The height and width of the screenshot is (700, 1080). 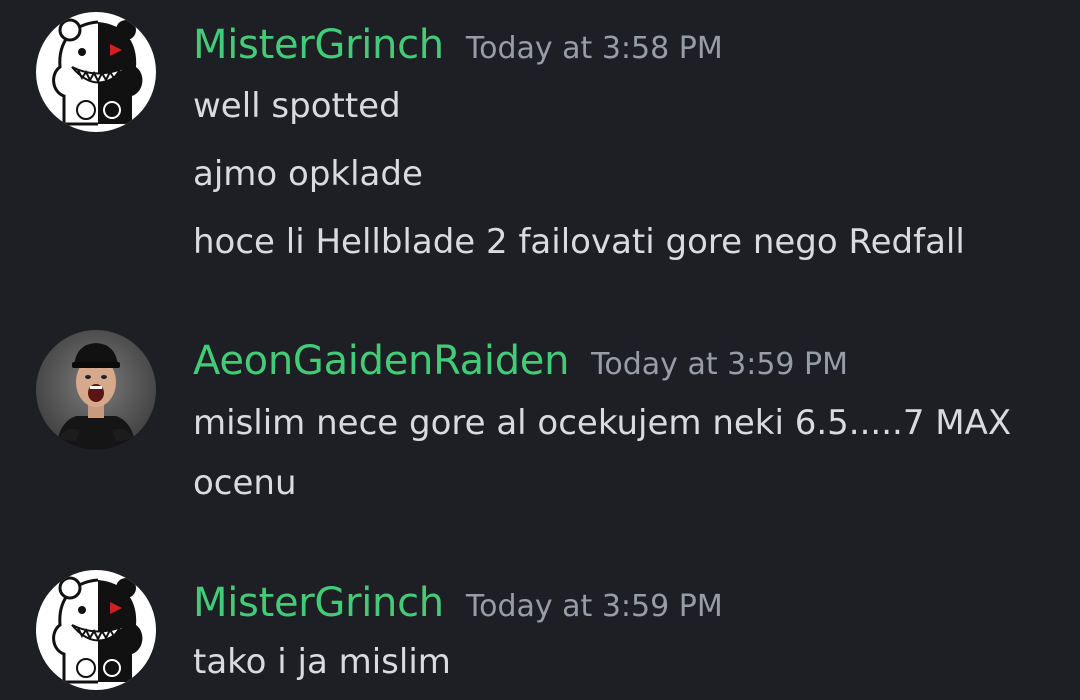 What do you see at coordinates (458, 603) in the screenshot?
I see `message-header: MisterGrinch Today at 3:59 PM` at bounding box center [458, 603].